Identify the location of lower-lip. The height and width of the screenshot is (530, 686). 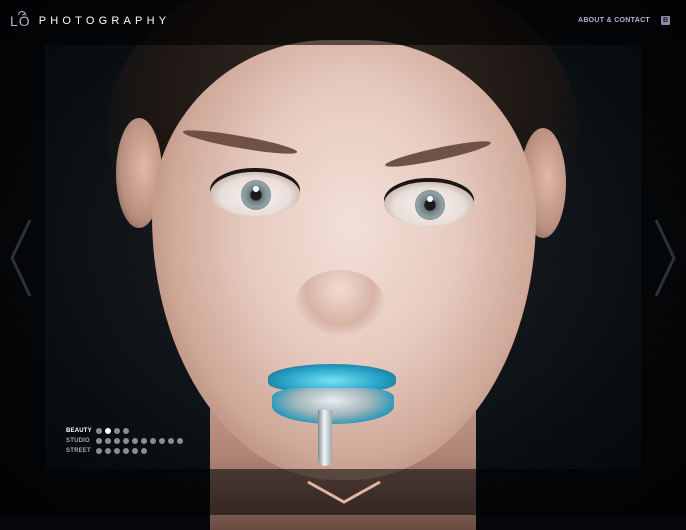
(333, 406).